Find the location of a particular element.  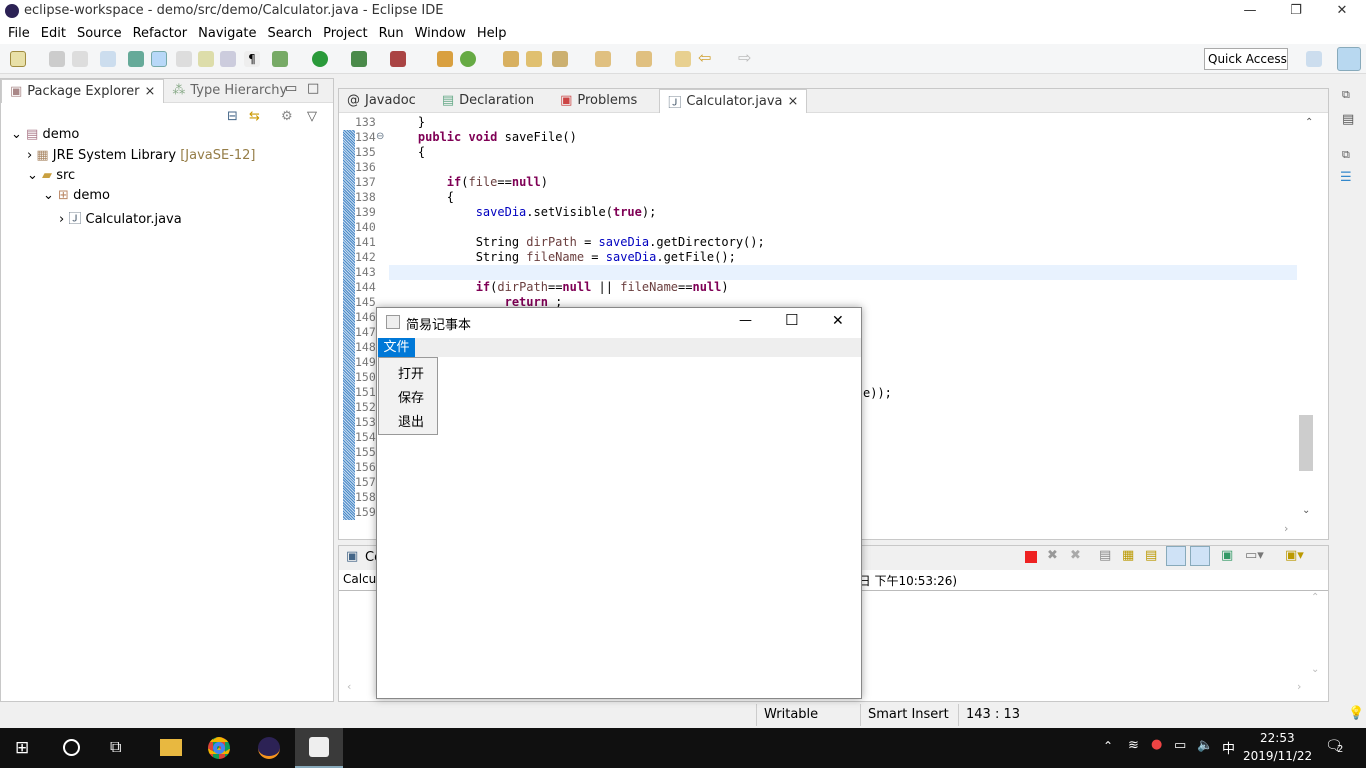

chrome-icon is located at coordinates (219, 748).